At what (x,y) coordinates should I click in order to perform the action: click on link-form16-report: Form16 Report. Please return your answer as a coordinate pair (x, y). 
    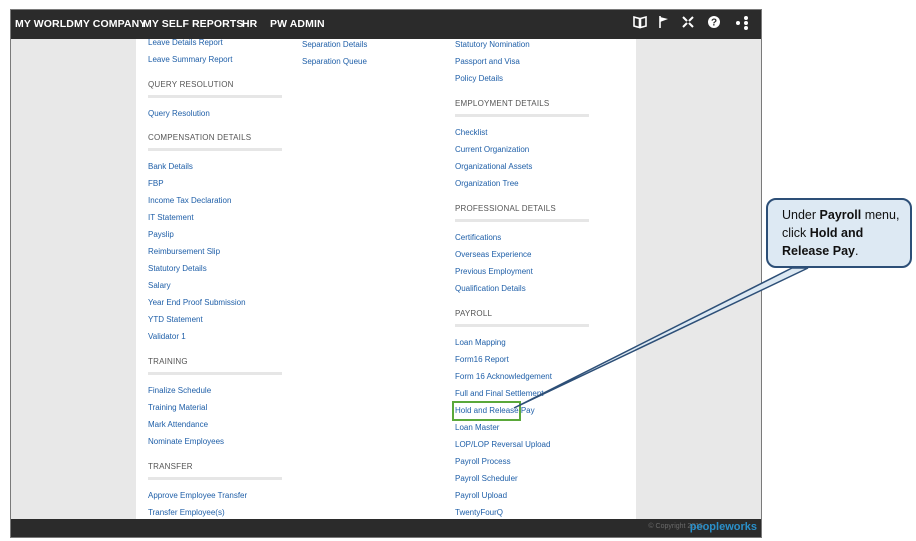
    Looking at the image, I should click on (482, 359).